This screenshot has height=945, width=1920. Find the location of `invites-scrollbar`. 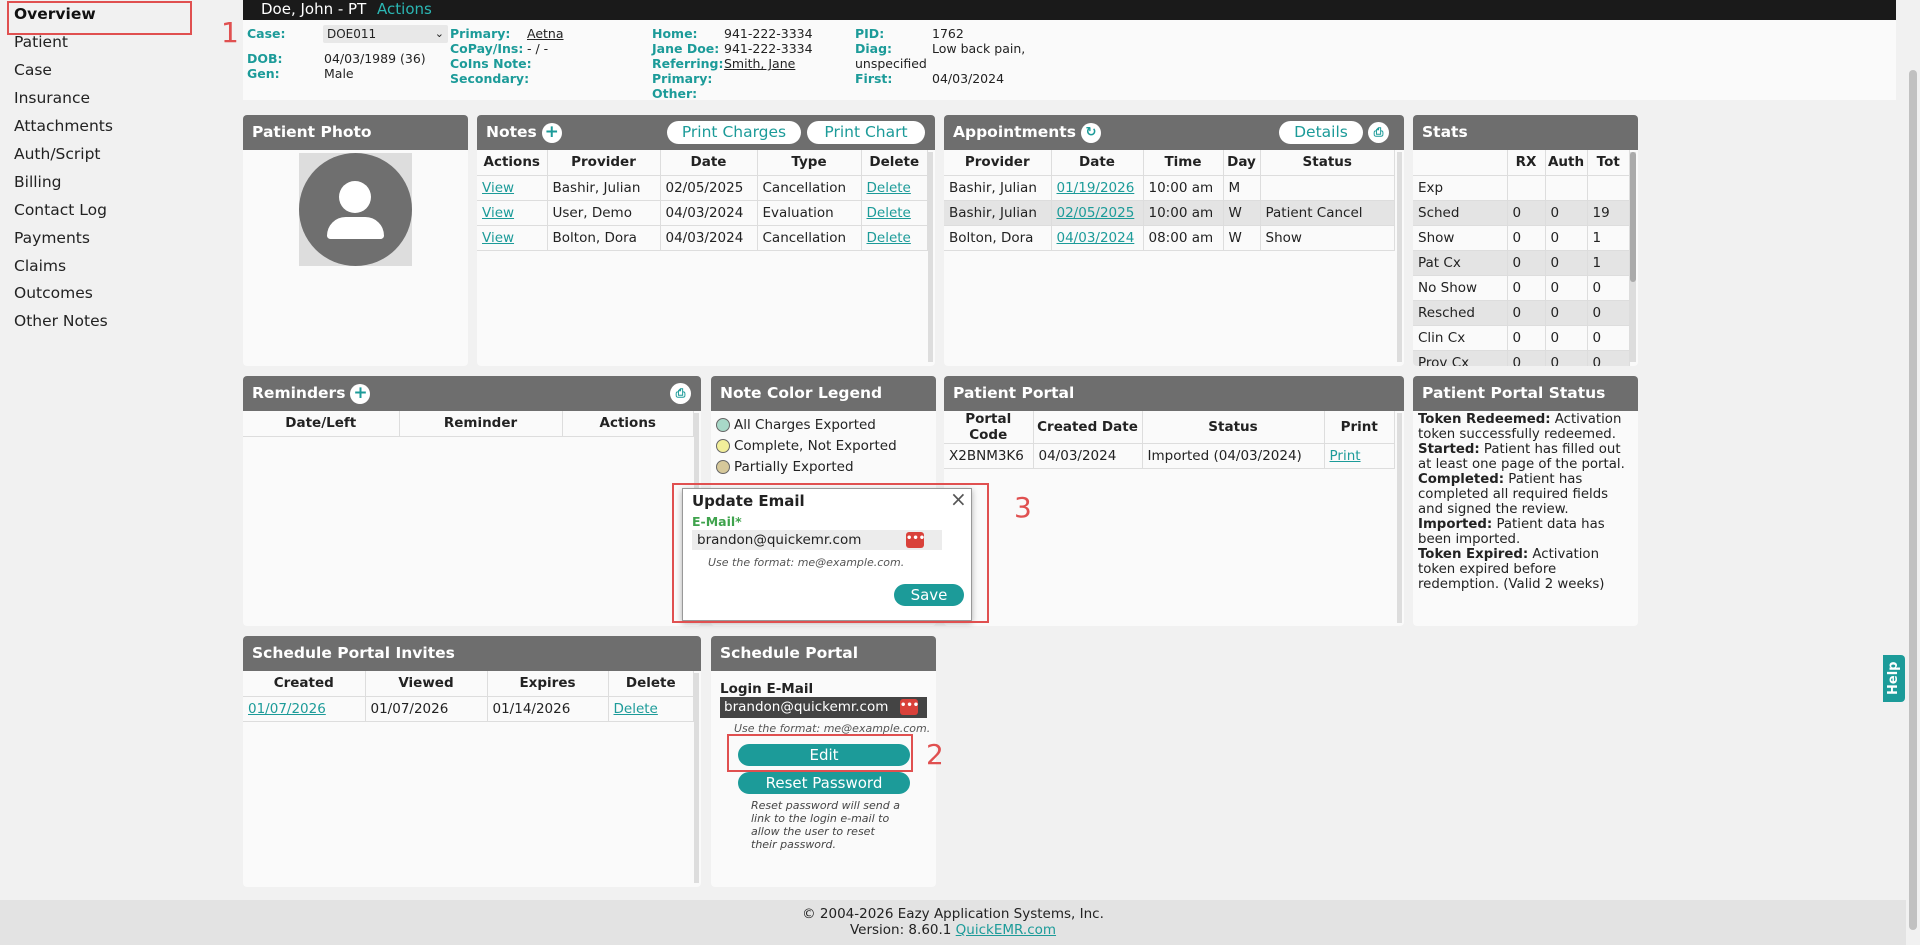

invites-scrollbar is located at coordinates (696, 778).